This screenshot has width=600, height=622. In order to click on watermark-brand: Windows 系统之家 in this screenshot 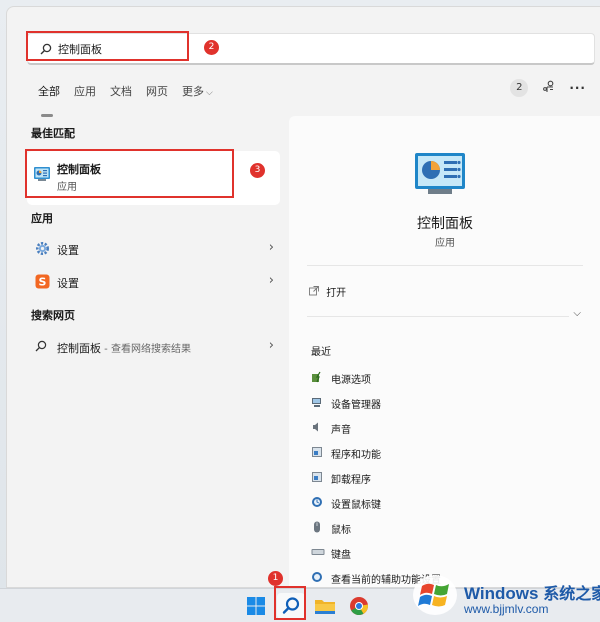, I will do `click(532, 593)`.